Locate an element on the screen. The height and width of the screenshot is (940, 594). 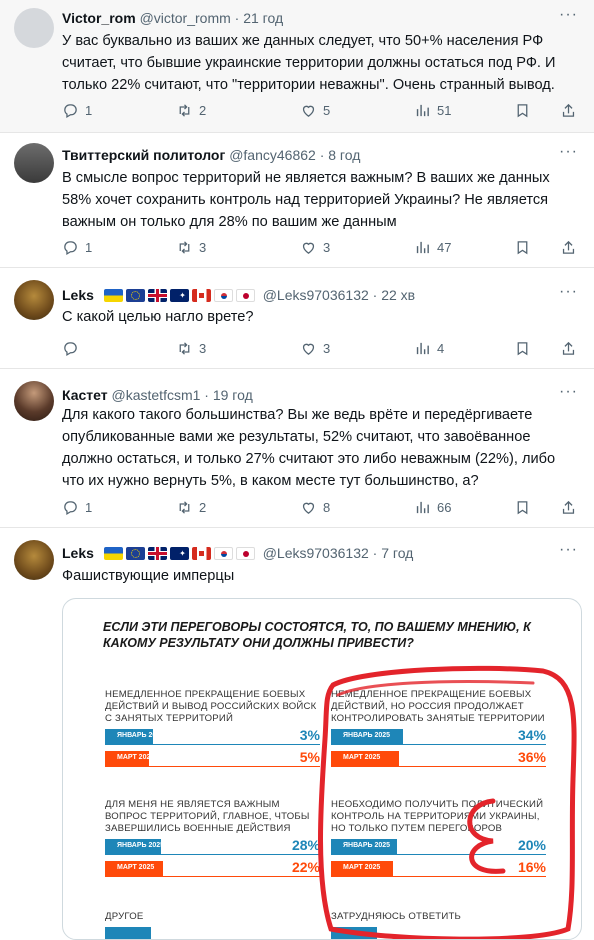
timestamp: · 22 хв is located at coordinates (394, 295).